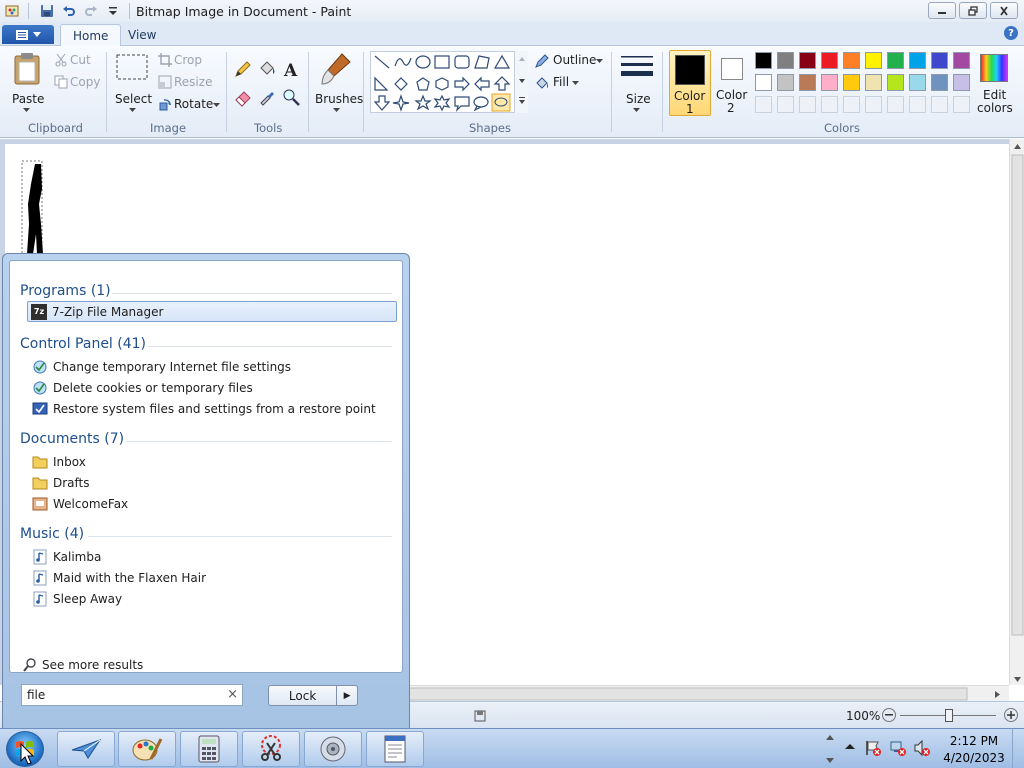 The width and height of the screenshot is (1024, 768). What do you see at coordinates (77, 83) in the screenshot?
I see `copy-button: Copy` at bounding box center [77, 83].